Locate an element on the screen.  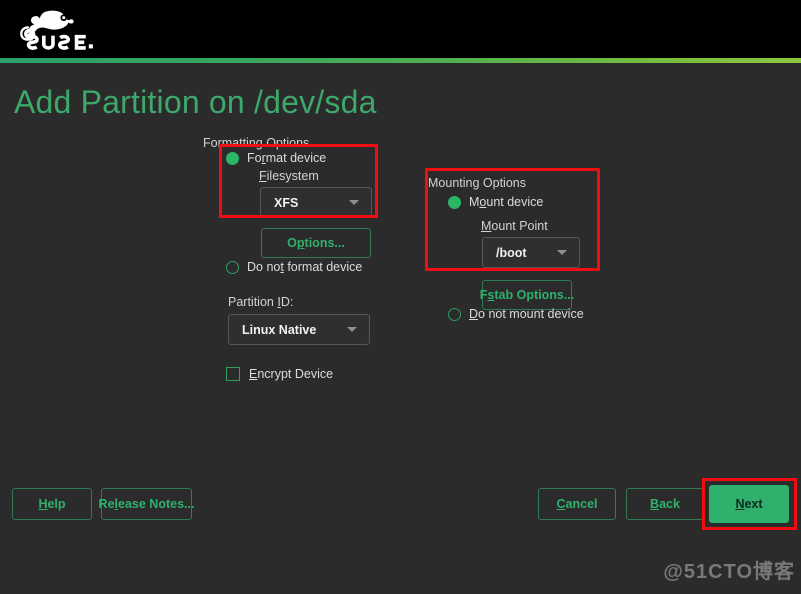
radio-do-not-format-device-indicator is located at coordinates (232, 267).